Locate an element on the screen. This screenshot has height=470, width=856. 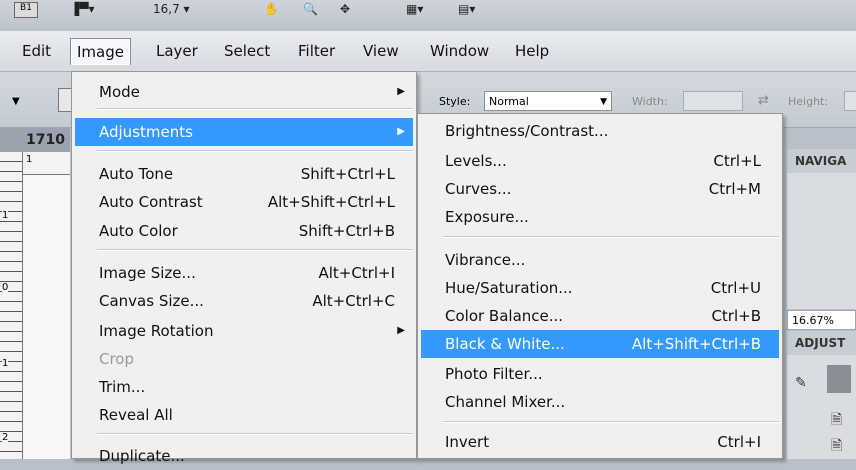
menu-item-shortcut: Alt+Shift+Ctrl+B is located at coordinates (696, 344).